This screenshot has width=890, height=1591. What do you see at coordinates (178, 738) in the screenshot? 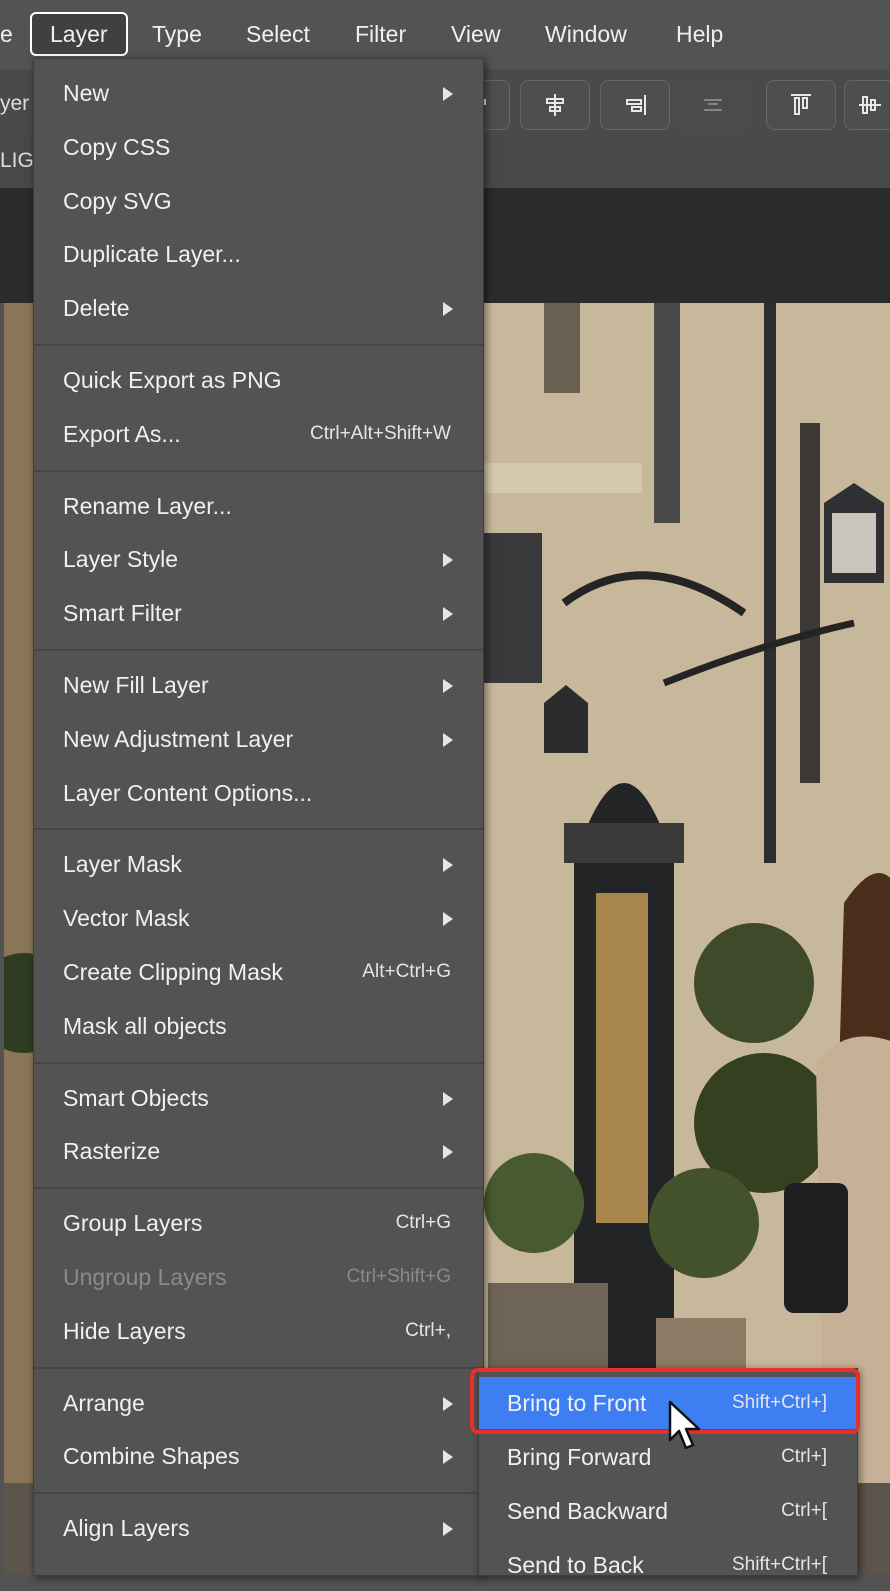
I see `menu-item-label: New Adjustment Layer` at bounding box center [178, 738].